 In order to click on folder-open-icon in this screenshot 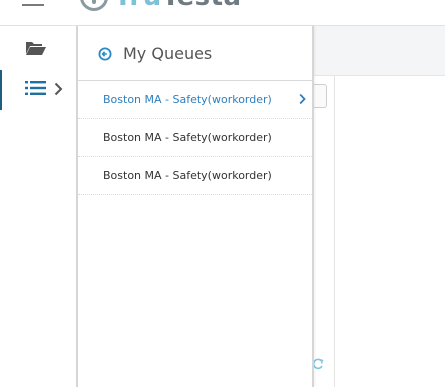, I will do `click(36, 50)`.